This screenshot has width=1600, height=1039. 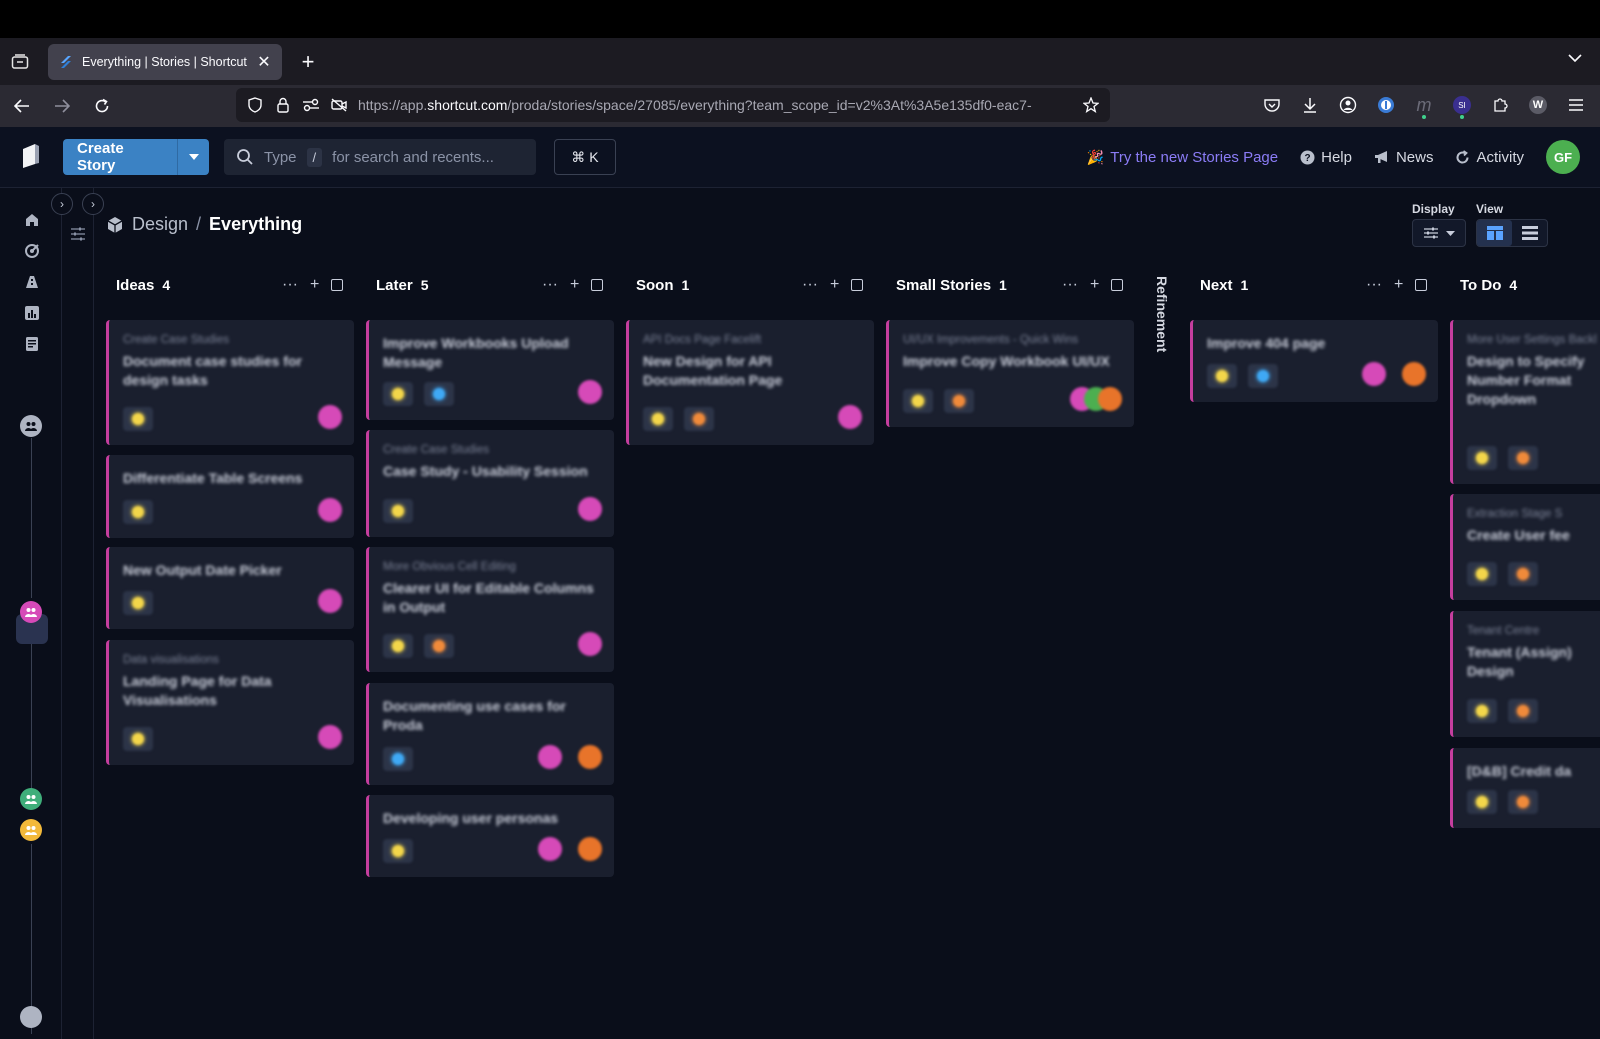 What do you see at coordinates (1529, 233) in the screenshot?
I see `list-view-icon` at bounding box center [1529, 233].